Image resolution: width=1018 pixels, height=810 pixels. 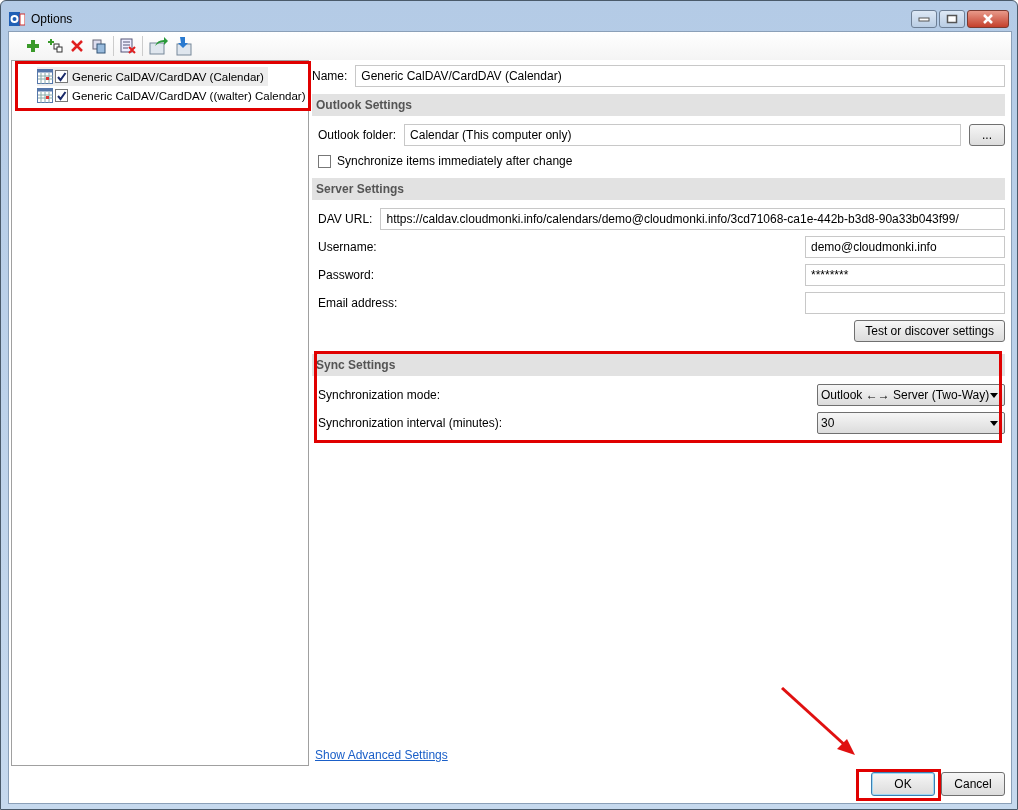 I want to click on test-settings-button: Test or discover settings, so click(x=929, y=331).